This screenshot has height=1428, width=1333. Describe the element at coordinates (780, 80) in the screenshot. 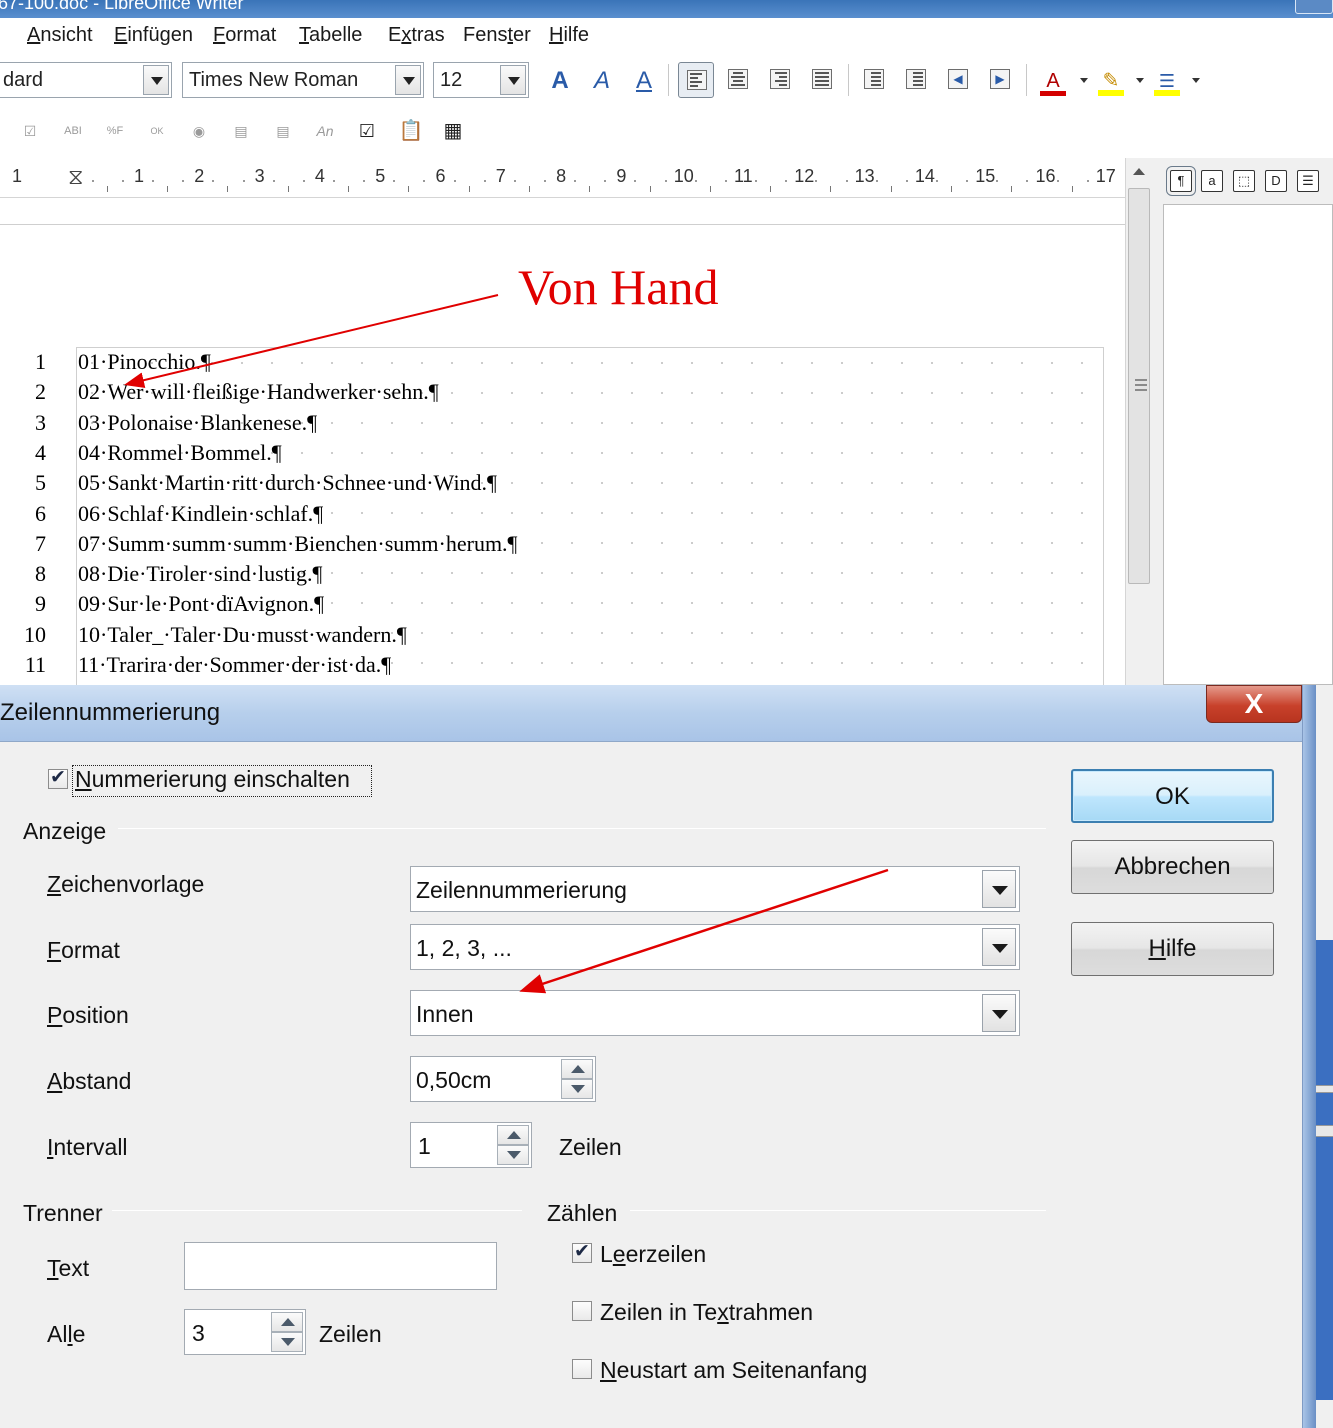

I see `align-right-button` at that location.